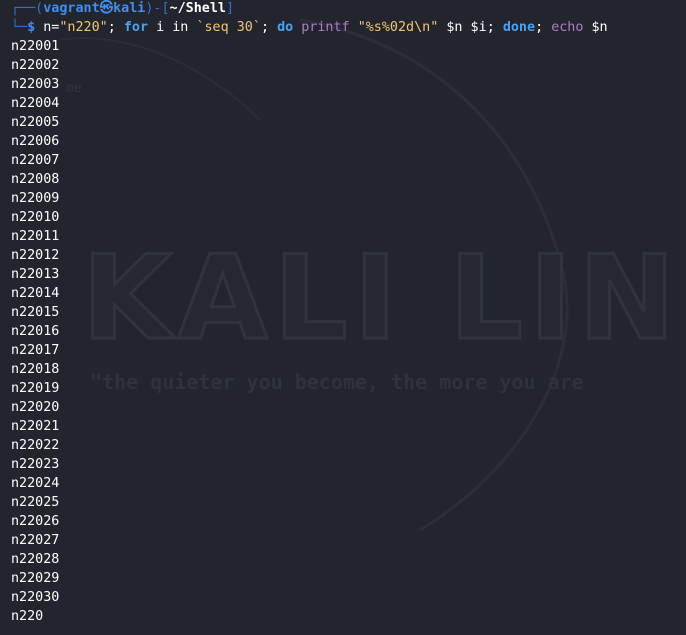  What do you see at coordinates (35, 293) in the screenshot?
I see `output-line: n22014` at bounding box center [35, 293].